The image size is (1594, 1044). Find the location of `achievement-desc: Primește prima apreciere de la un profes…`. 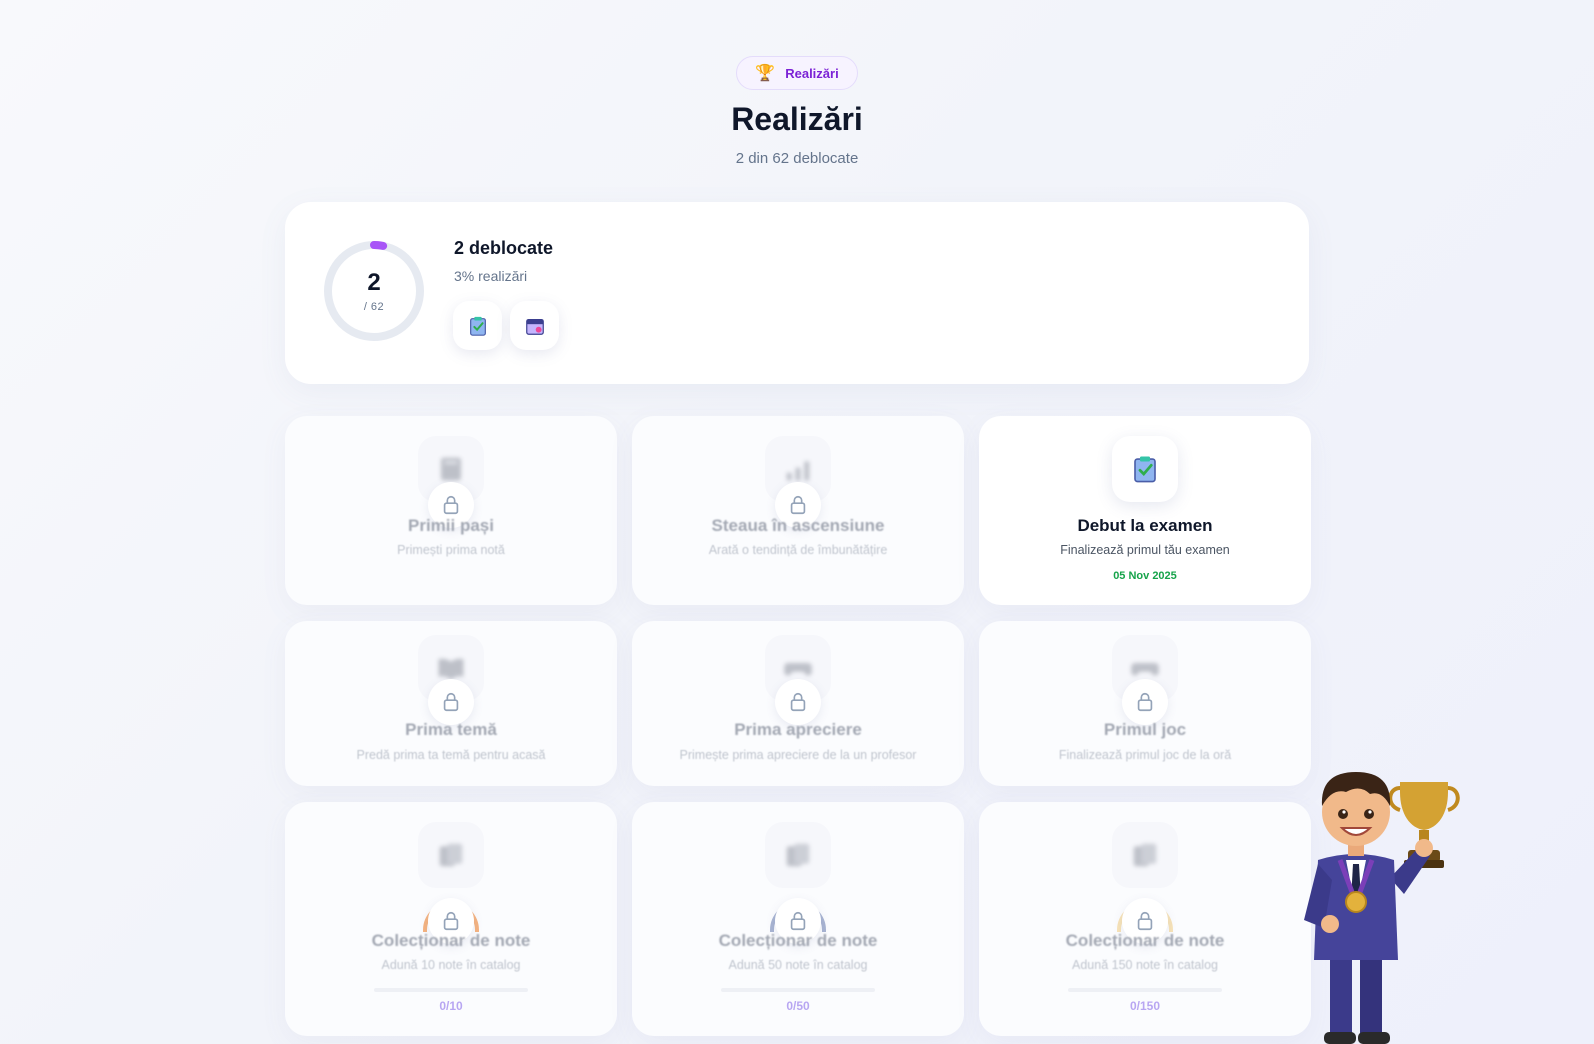

achievement-desc: Primește prima apreciere de la un profes… is located at coordinates (798, 755).